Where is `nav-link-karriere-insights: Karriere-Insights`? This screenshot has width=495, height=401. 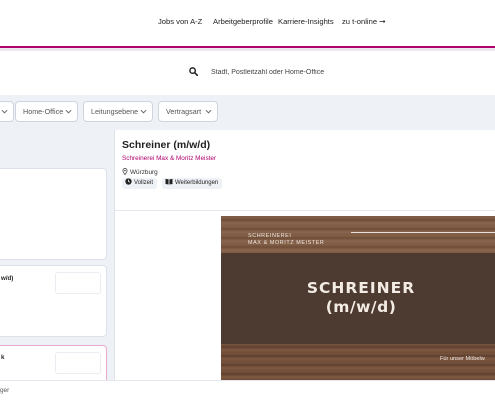 nav-link-karriere-insights: Karriere-Insights is located at coordinates (306, 21).